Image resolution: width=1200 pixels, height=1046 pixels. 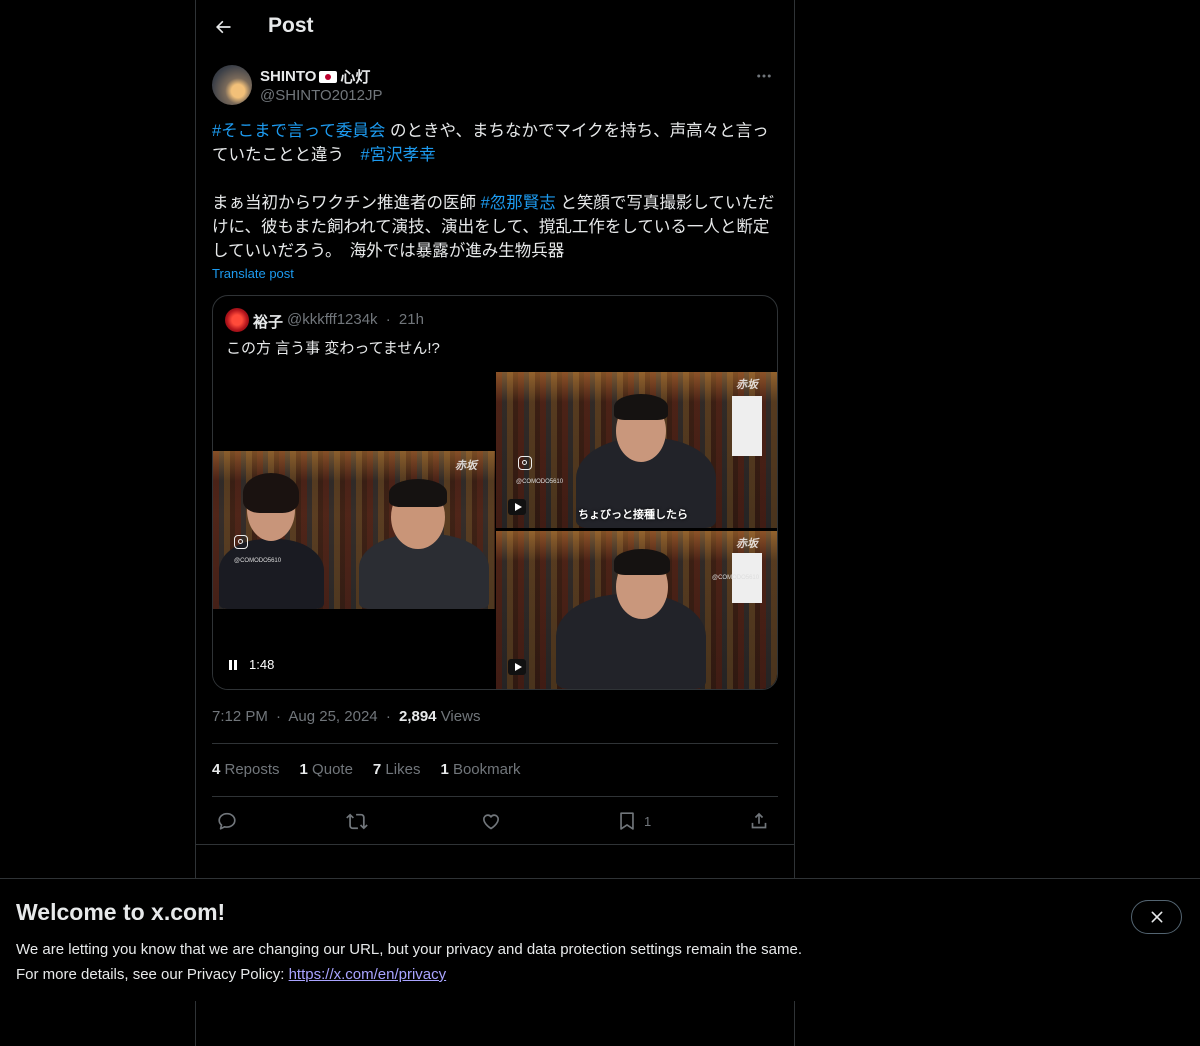 I want to click on author-name-suffix: 心灯, so click(x=355, y=77).